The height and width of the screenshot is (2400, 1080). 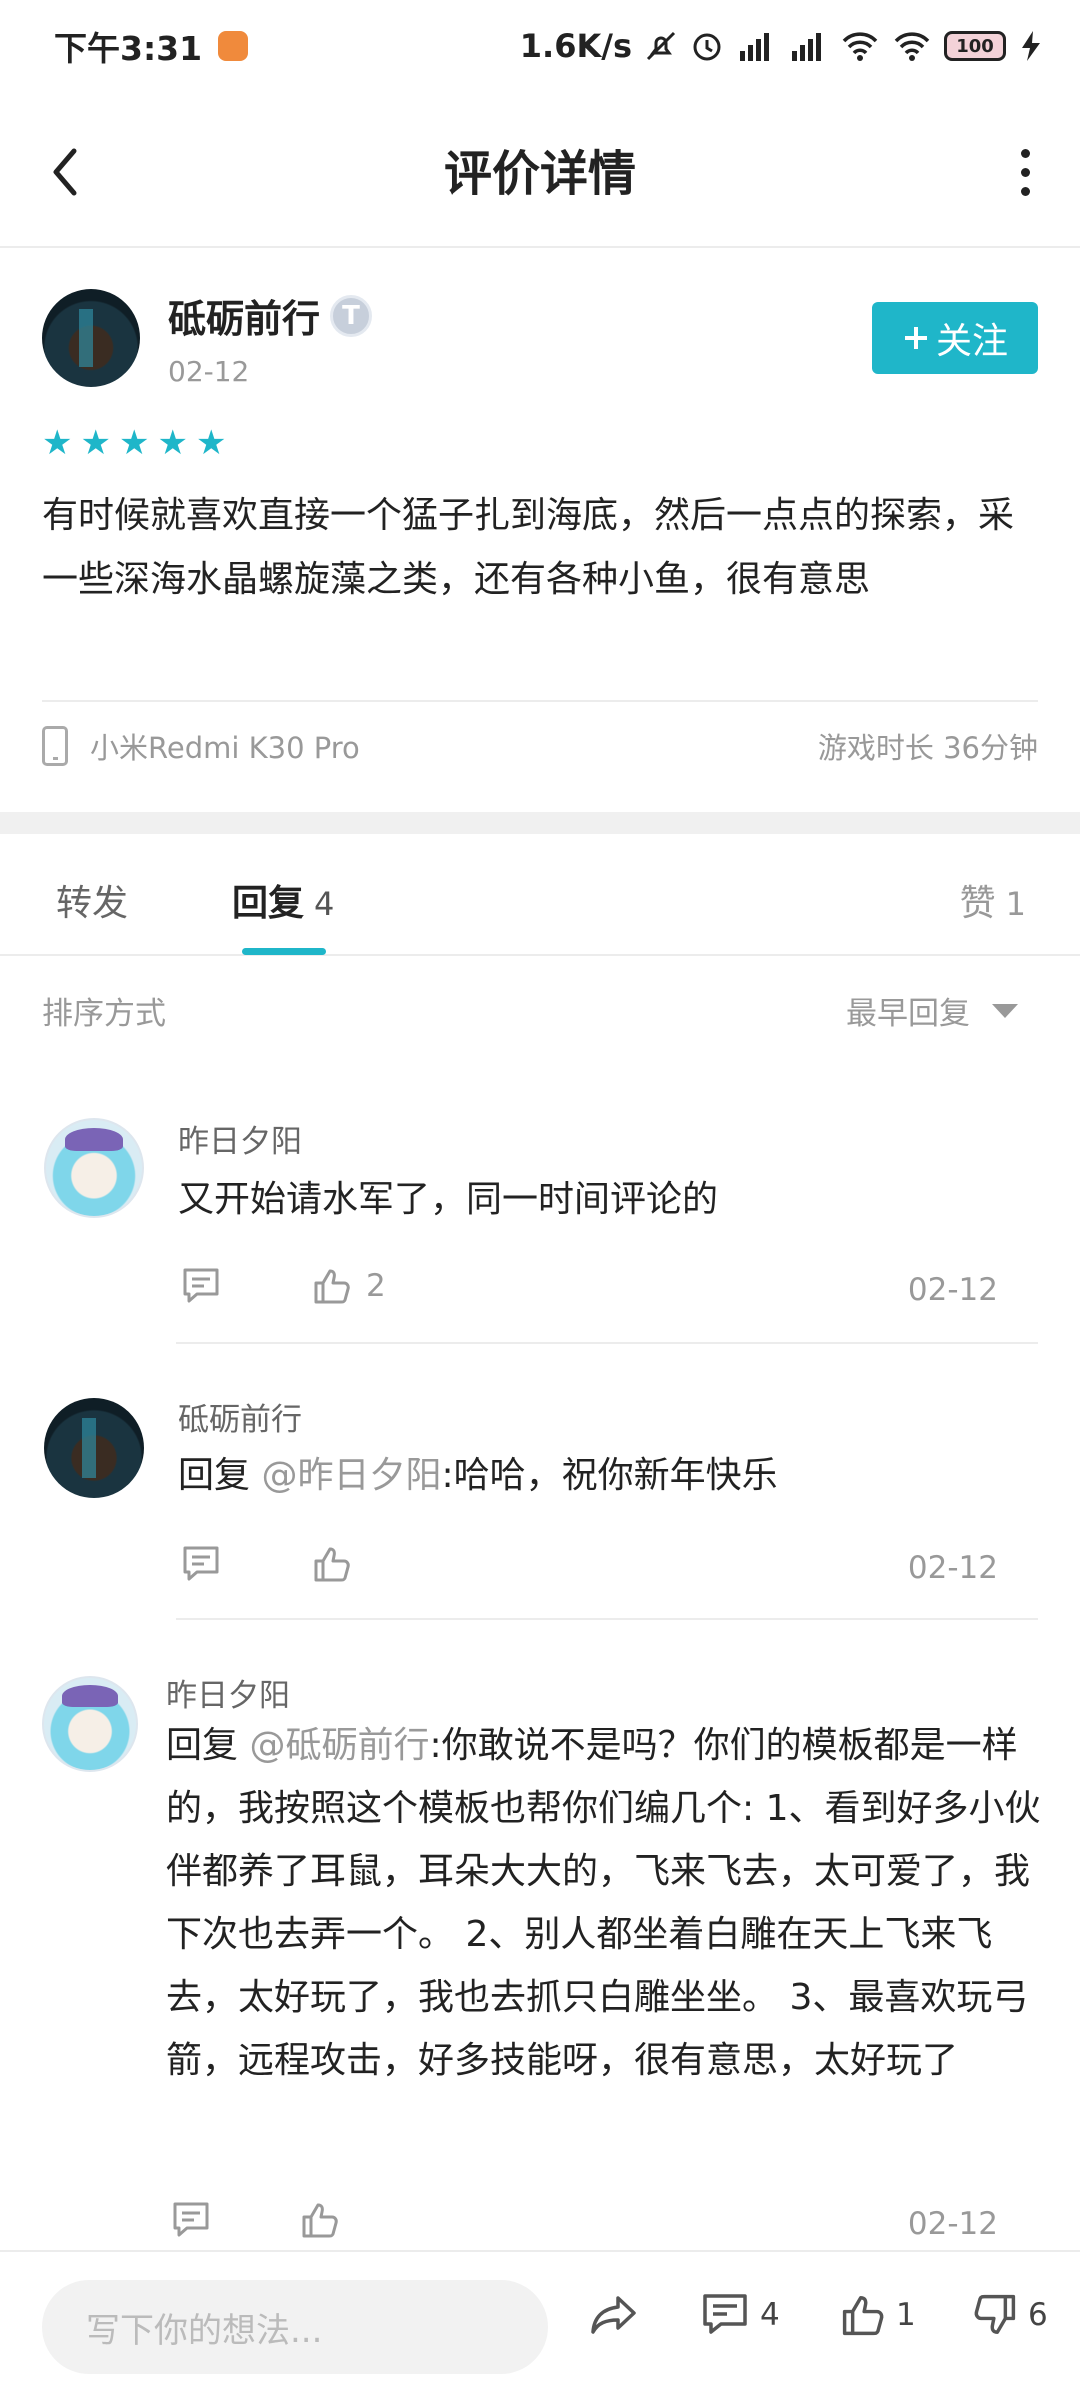 I want to click on comments-button: 4, so click(x=740, y=2315).